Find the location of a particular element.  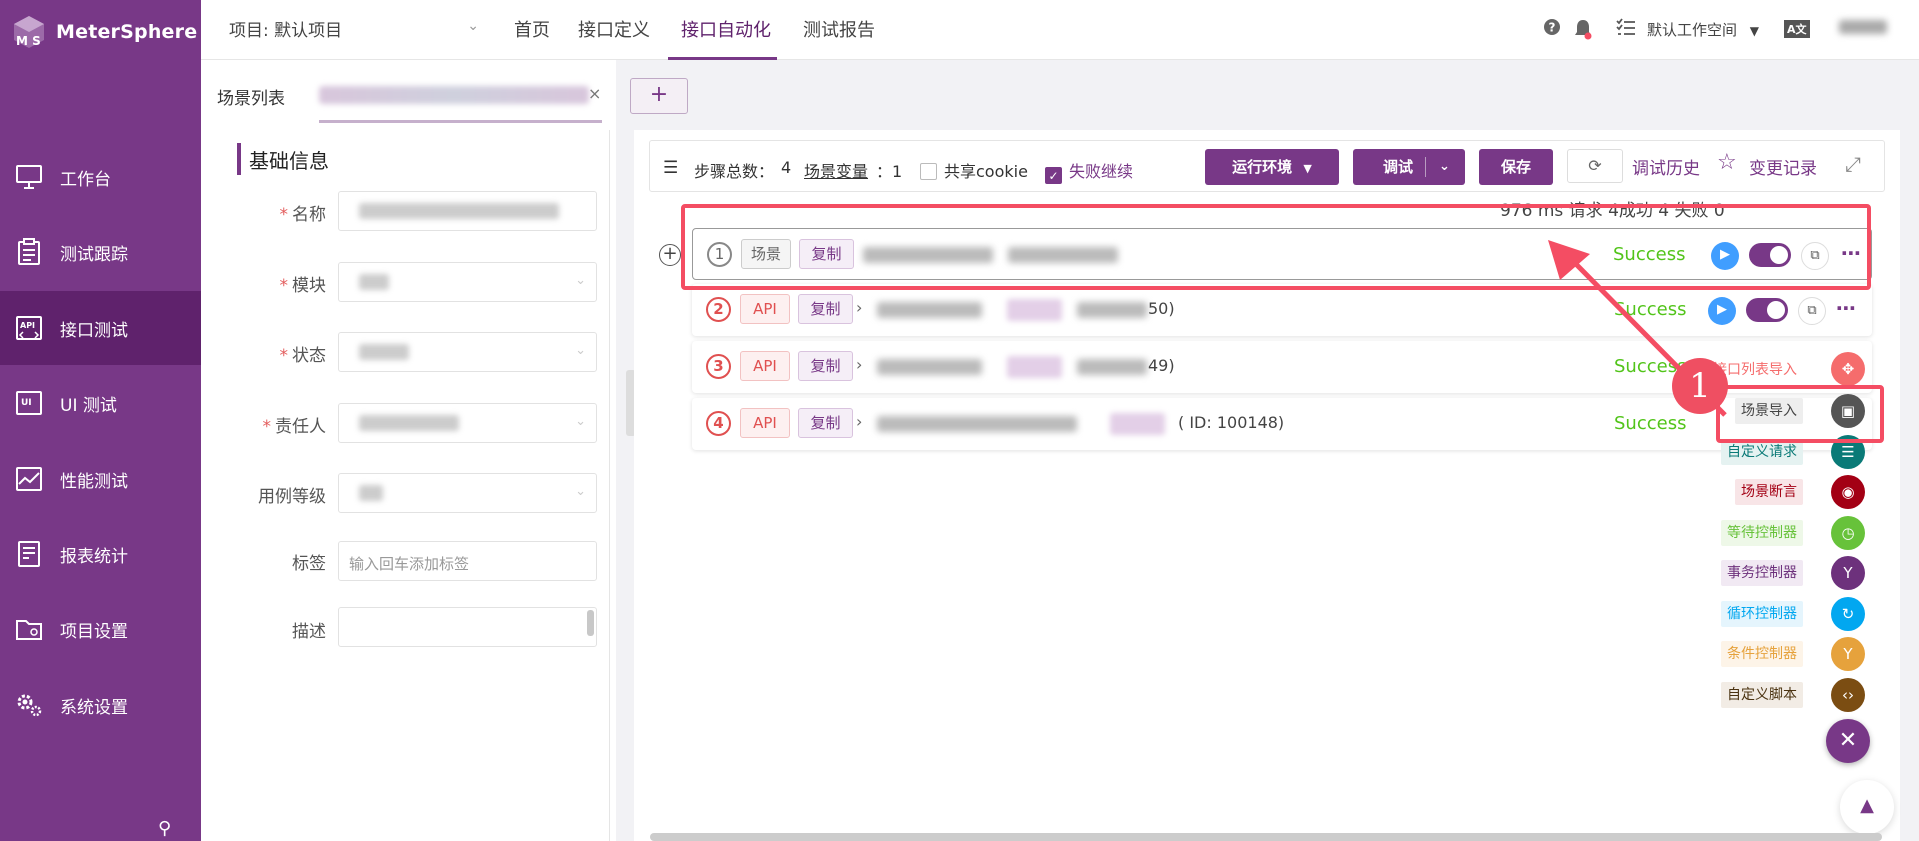

script-icon: ‹› is located at coordinates (1848, 695).